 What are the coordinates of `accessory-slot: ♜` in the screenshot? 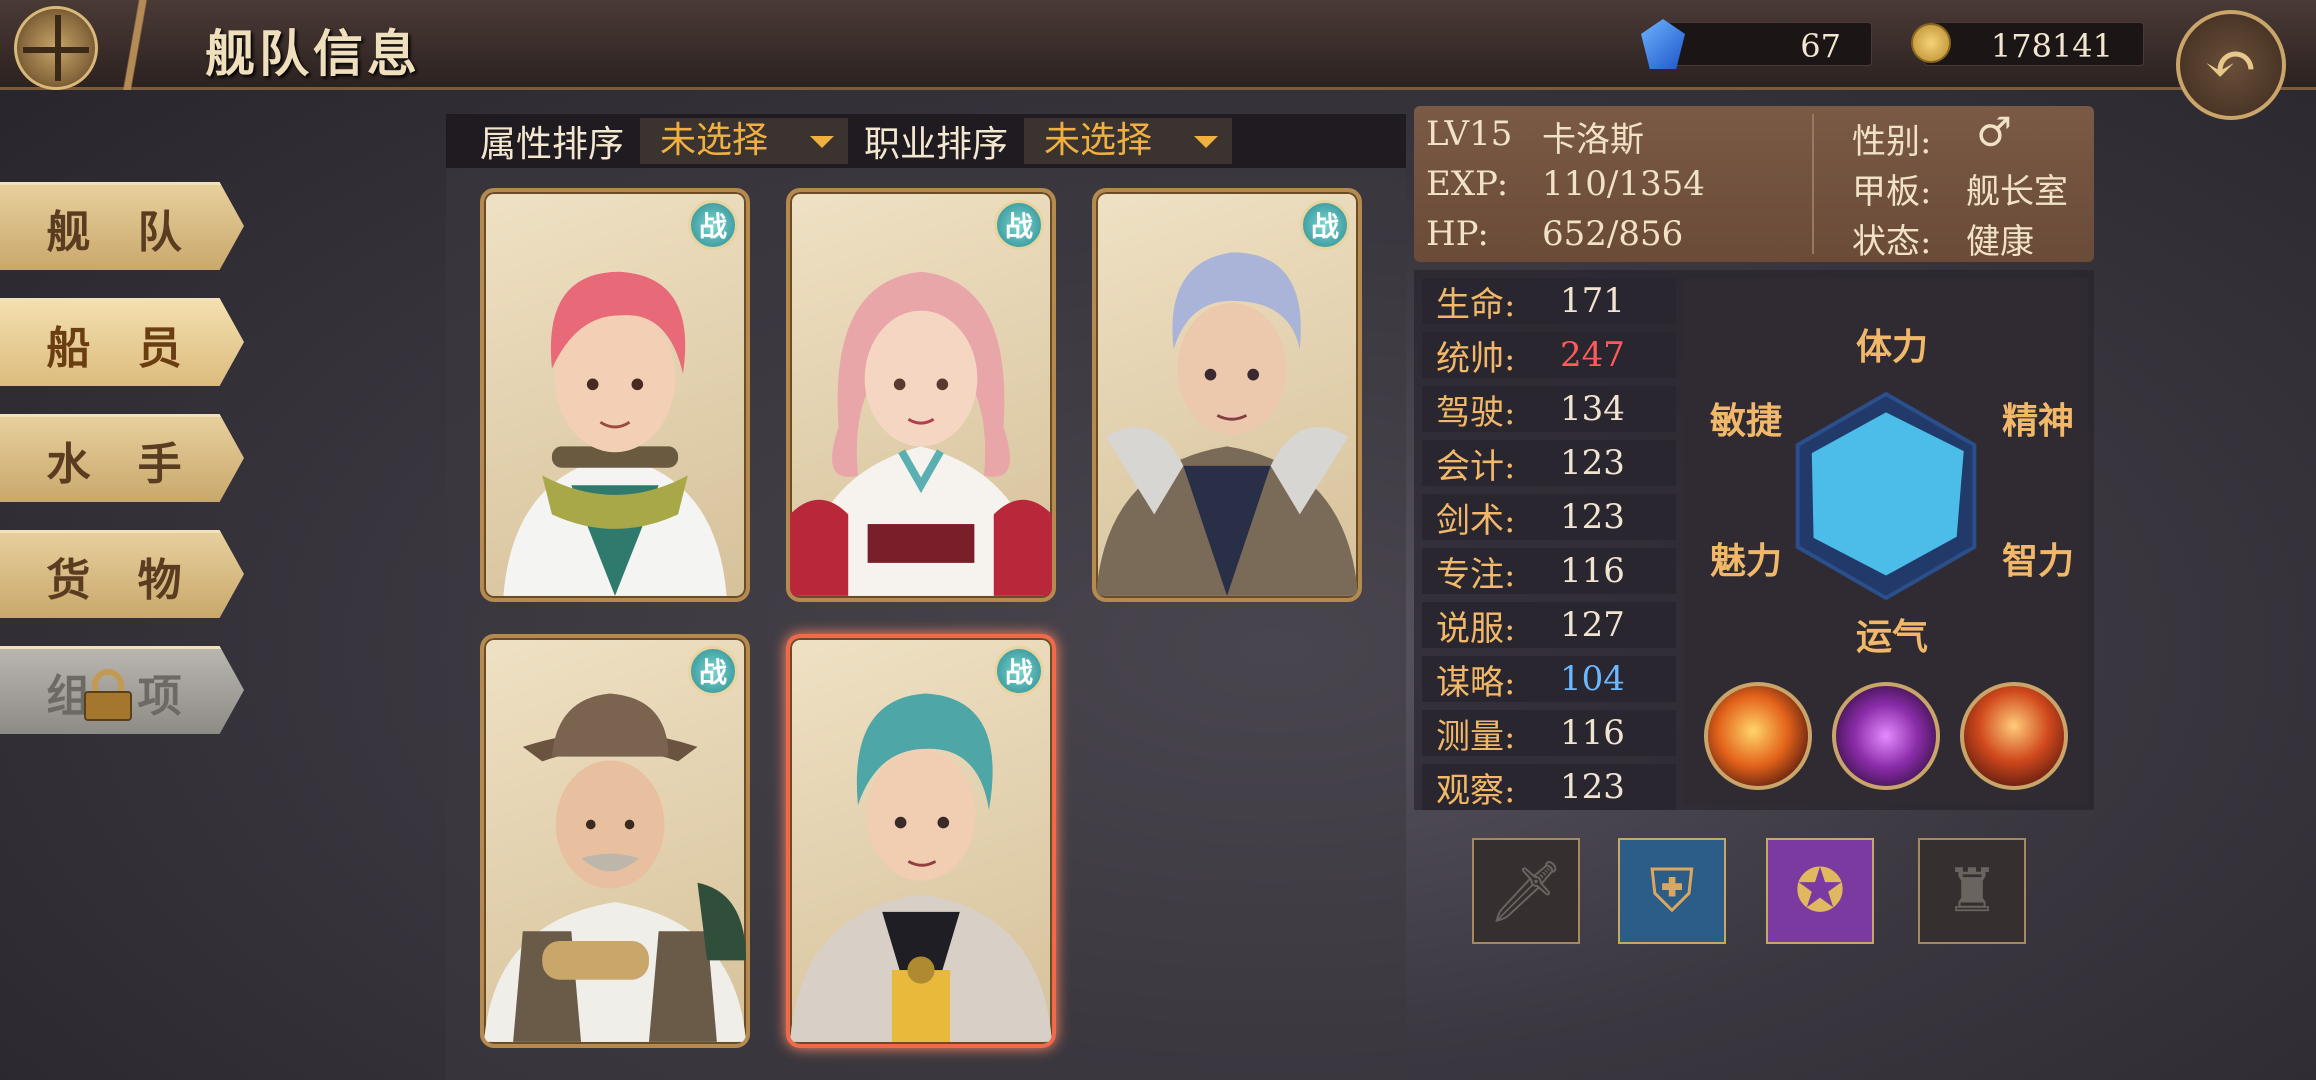 It's located at (1972, 891).